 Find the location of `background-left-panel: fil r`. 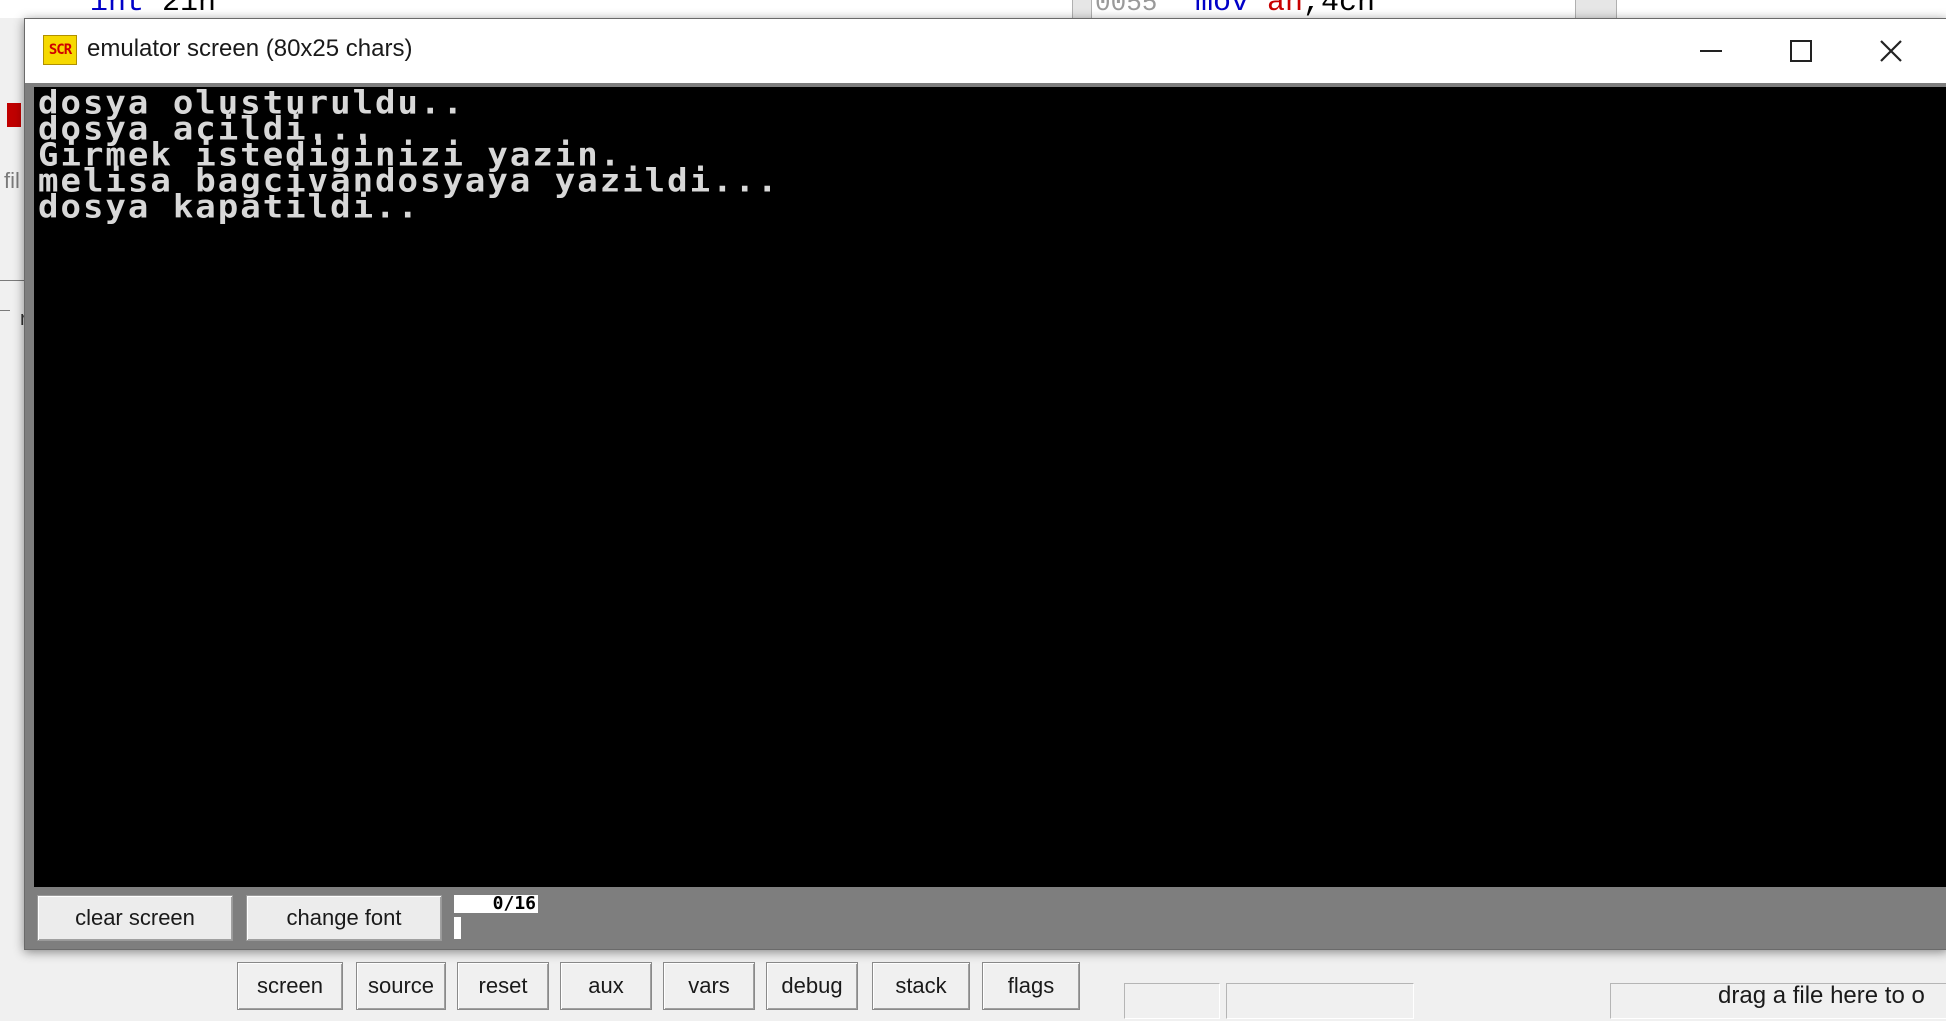

background-left-panel: fil r is located at coordinates (13, 483).